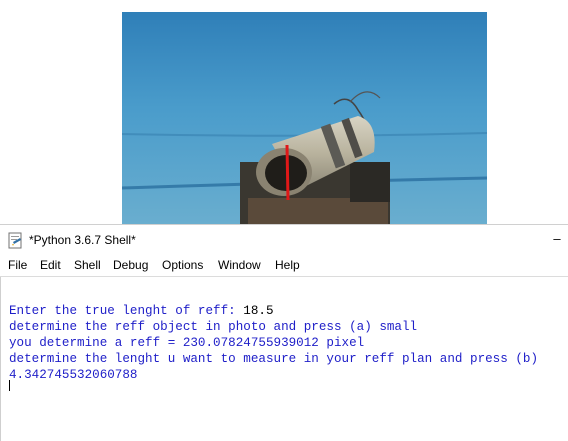 This screenshot has width=568, height=441. I want to click on menu-window: Window, so click(239, 265).